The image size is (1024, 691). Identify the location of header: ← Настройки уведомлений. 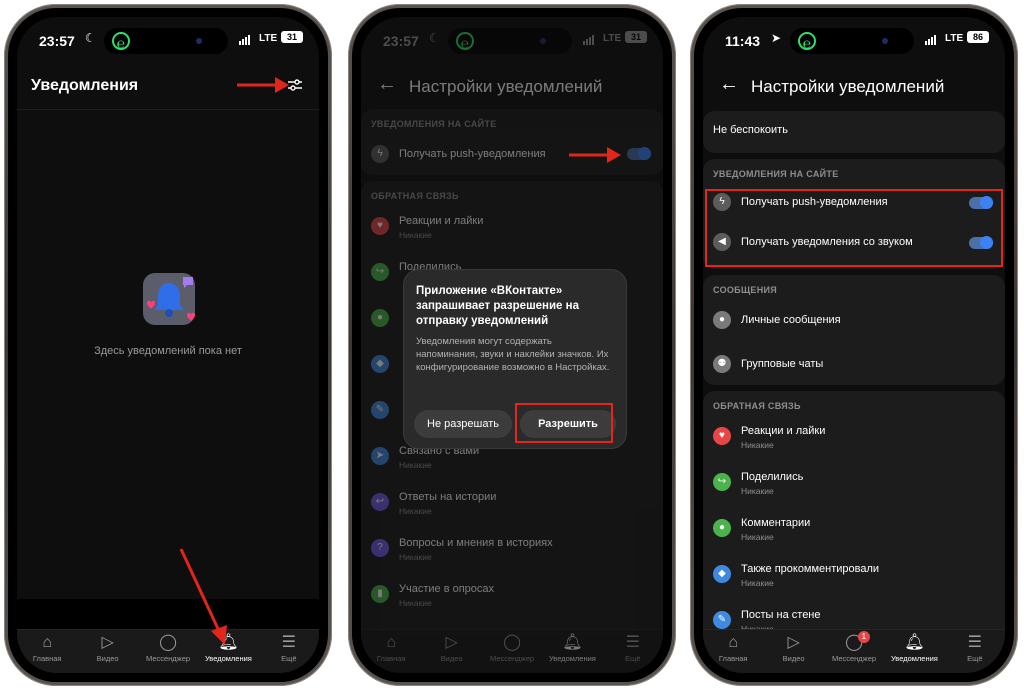
(854, 89).